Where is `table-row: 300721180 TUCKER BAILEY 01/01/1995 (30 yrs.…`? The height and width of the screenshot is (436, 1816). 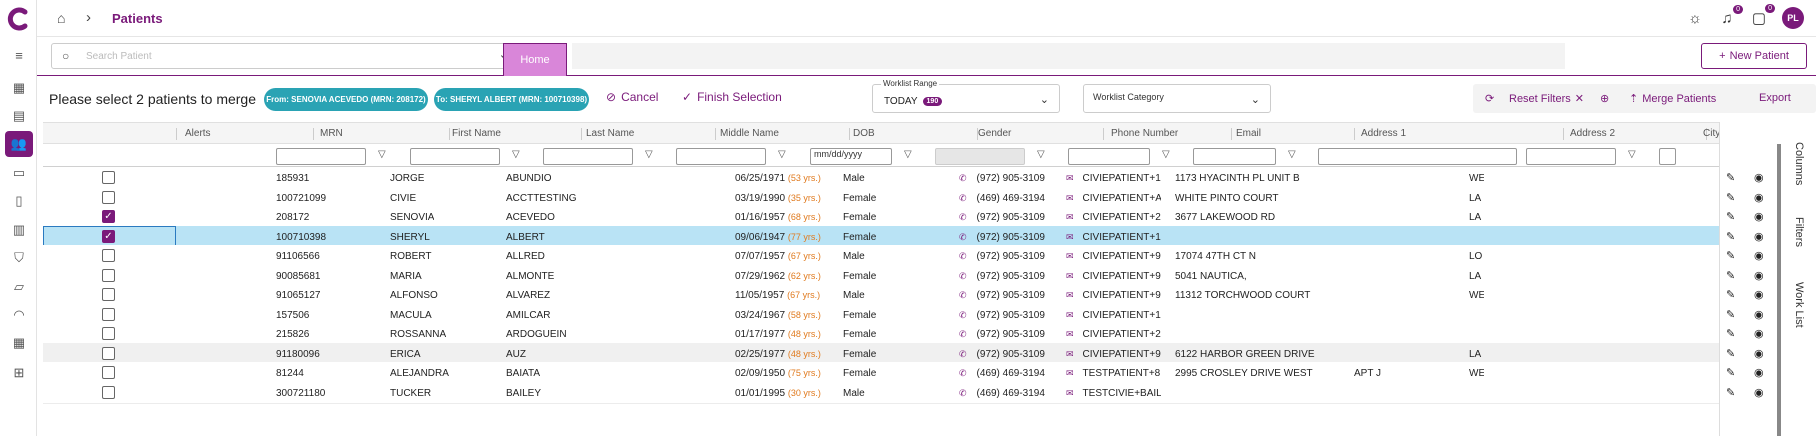 table-row: 300721180 TUCKER BAILEY 01/01/1995 (30 yrs.… is located at coordinates (911, 392).